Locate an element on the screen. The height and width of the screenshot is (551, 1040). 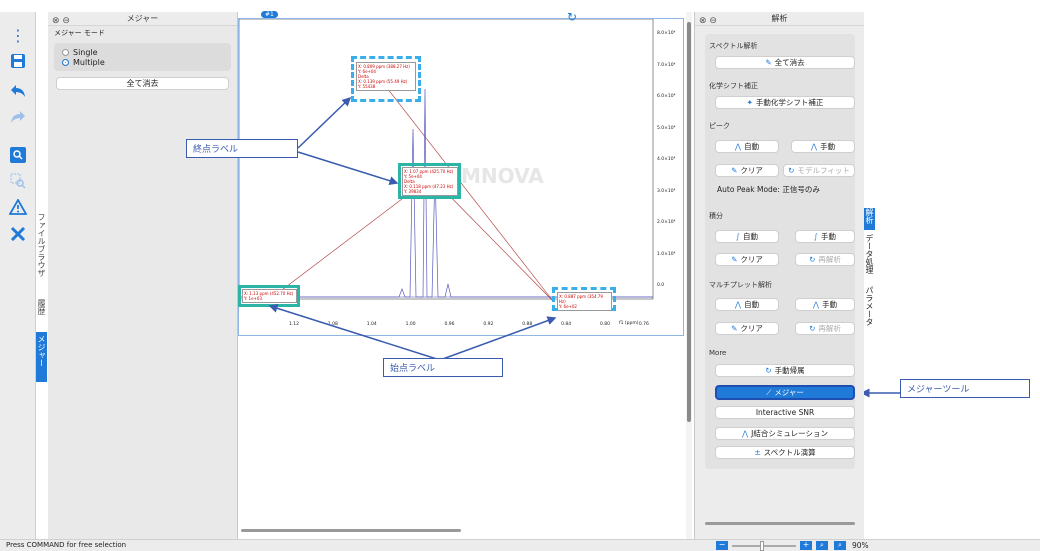
window-buttons-icon: ⊗ ⊖ is located at coordinates (708, 21).